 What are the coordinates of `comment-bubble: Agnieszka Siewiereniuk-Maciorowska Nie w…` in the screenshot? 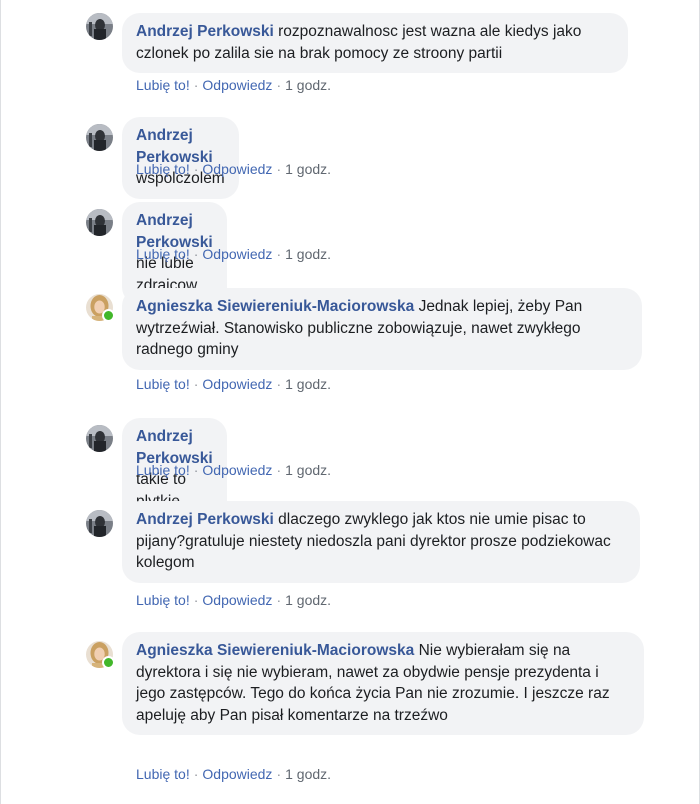 It's located at (383, 683).